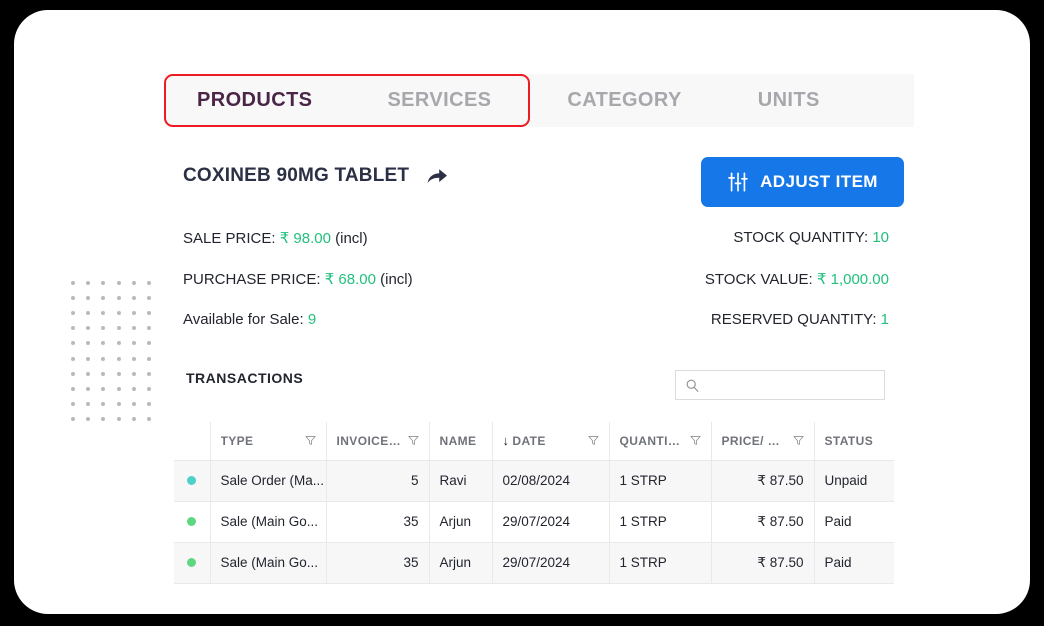 Image resolution: width=1044 pixels, height=626 pixels. What do you see at coordinates (819, 181) in the screenshot?
I see `adjust-item-label: ADJUST ITEM` at bounding box center [819, 181].